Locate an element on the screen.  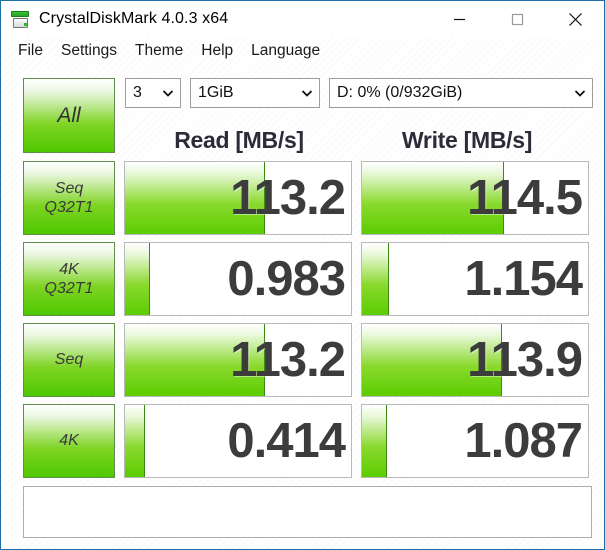
table-row: 4K 0.414 1.087 is located at coordinates (307, 441).